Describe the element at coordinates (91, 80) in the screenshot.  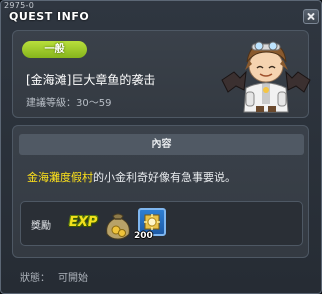
I see `quest-name: [金海滩]巨大章鱼的袭击` at that location.